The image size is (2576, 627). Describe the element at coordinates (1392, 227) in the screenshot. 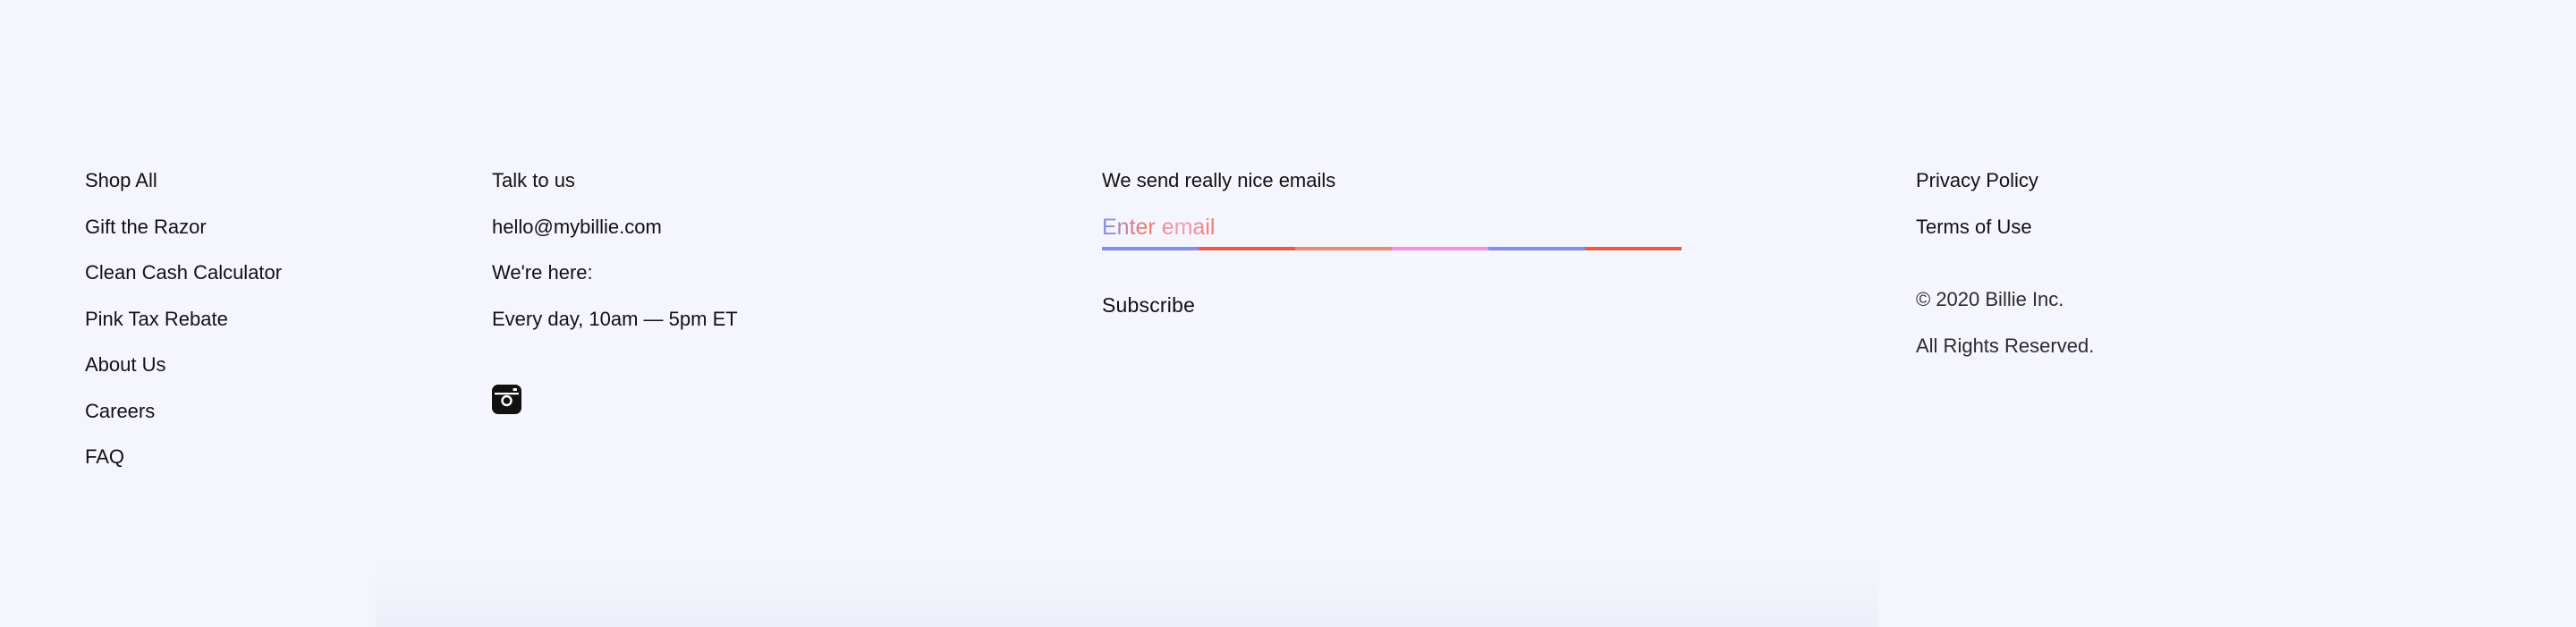

I see `email-input` at that location.